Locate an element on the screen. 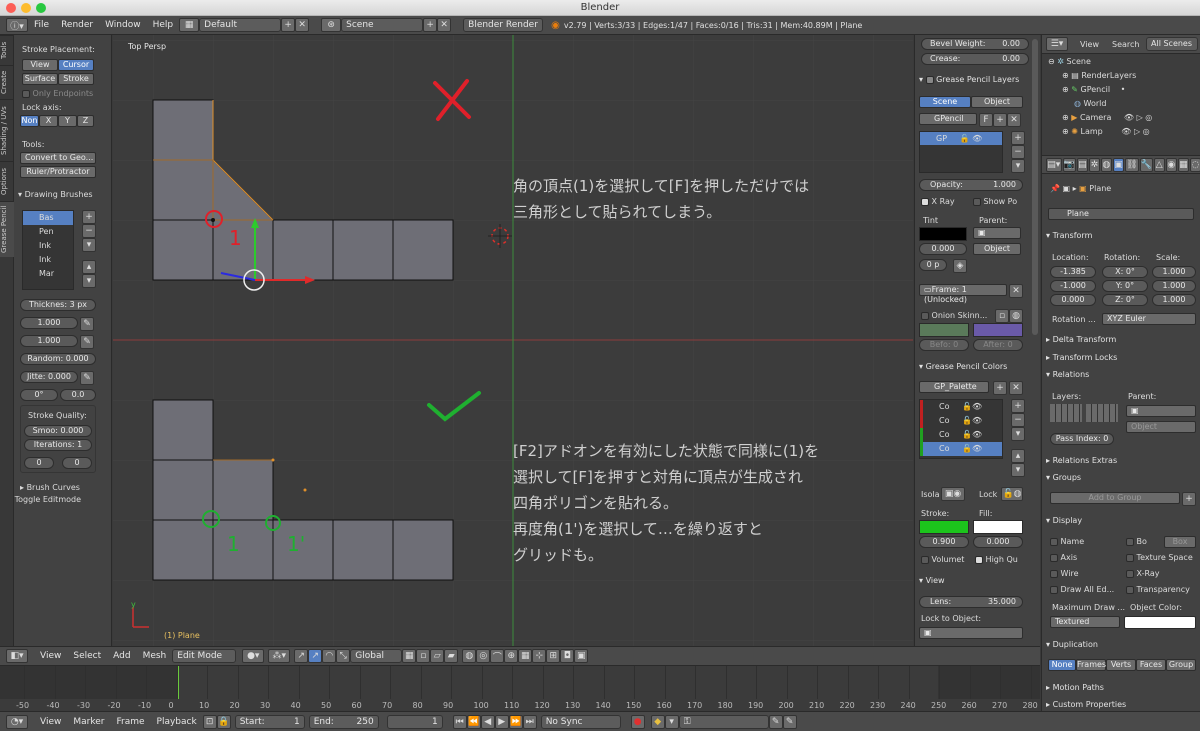 The height and width of the screenshot is (731, 1200). transform-orientation-select: Global is located at coordinates (376, 656).